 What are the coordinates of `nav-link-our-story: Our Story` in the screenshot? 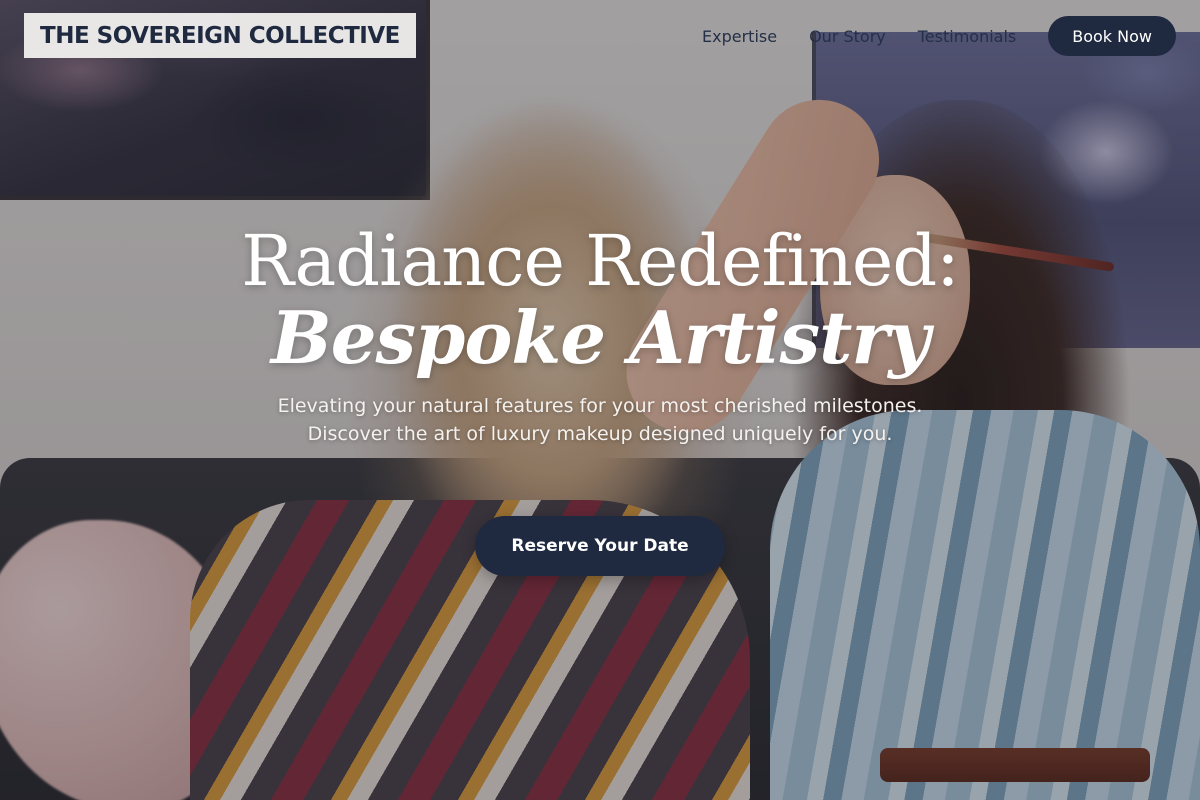 It's located at (847, 36).